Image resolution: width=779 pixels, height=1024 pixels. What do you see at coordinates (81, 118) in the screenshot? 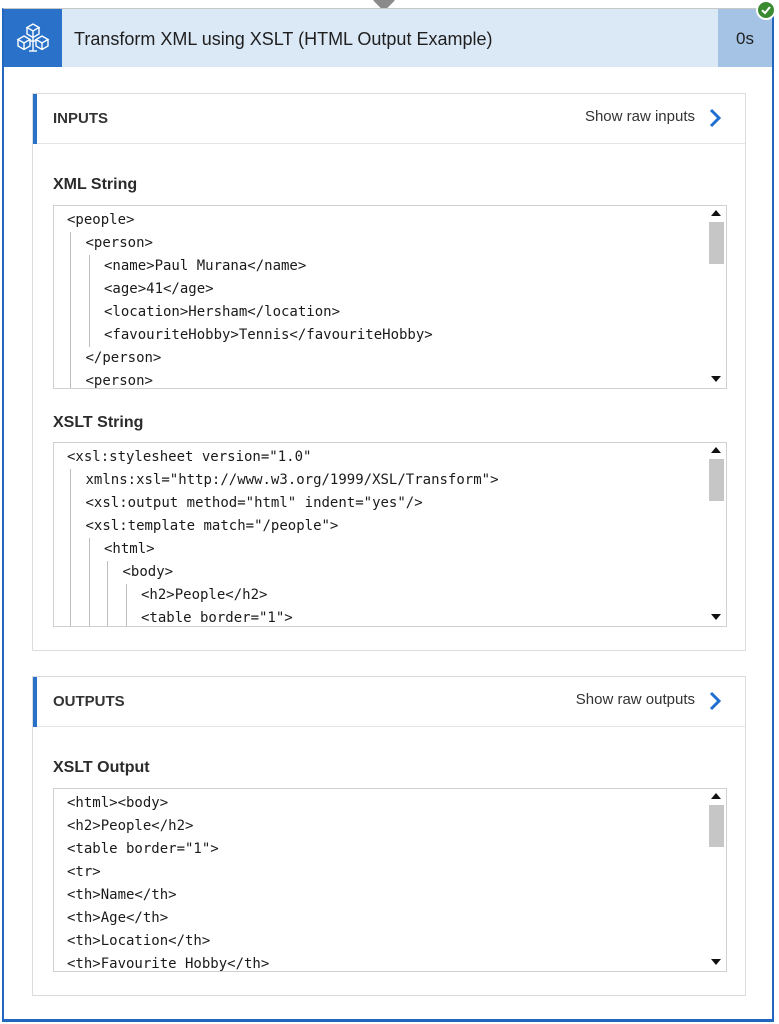
I see `inputs-title: INPUTS` at bounding box center [81, 118].